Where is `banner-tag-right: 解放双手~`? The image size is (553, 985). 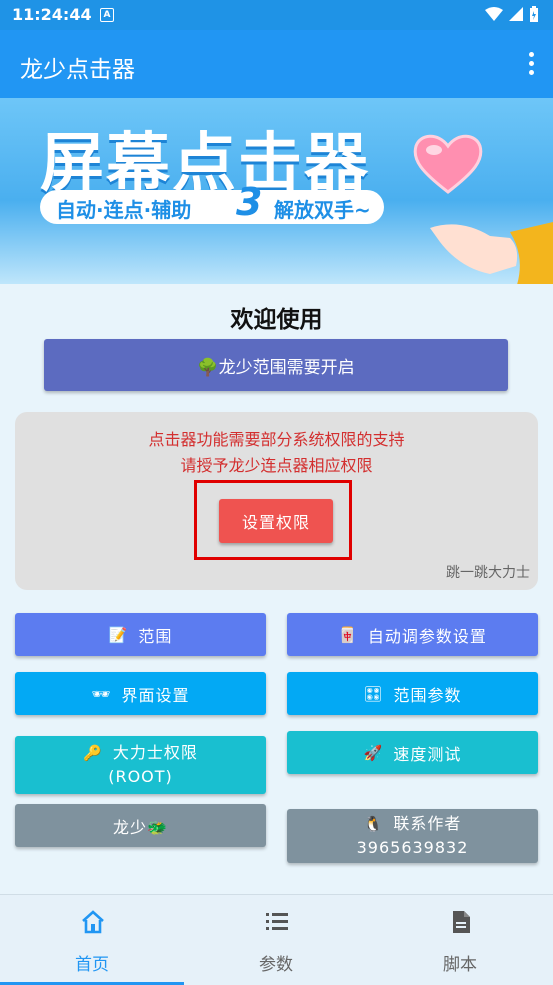 banner-tag-right: 解放双手~ is located at coordinates (322, 210).